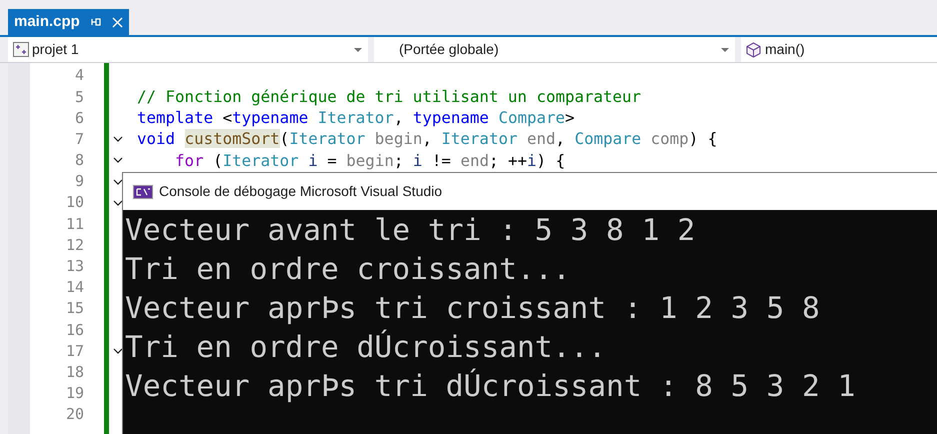 The image size is (937, 434). Describe the element at coordinates (74, 415) in the screenshot. I see `line-number: 20` at that location.